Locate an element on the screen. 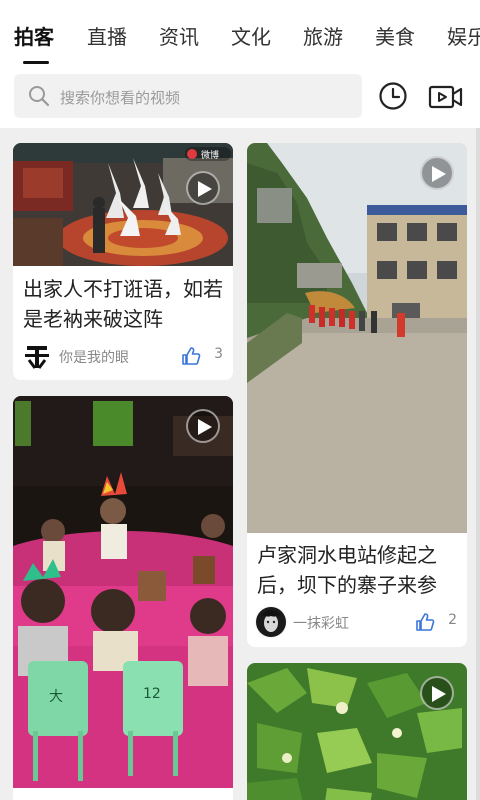 This screenshot has width=480, height=800. video-card is located at coordinates (357, 731).